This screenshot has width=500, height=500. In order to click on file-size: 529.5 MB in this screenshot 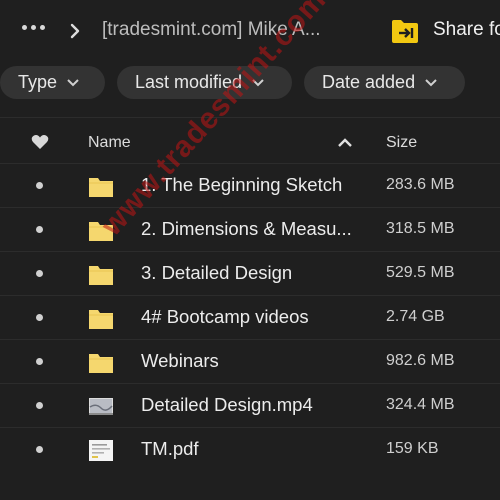, I will do `click(420, 272)`.